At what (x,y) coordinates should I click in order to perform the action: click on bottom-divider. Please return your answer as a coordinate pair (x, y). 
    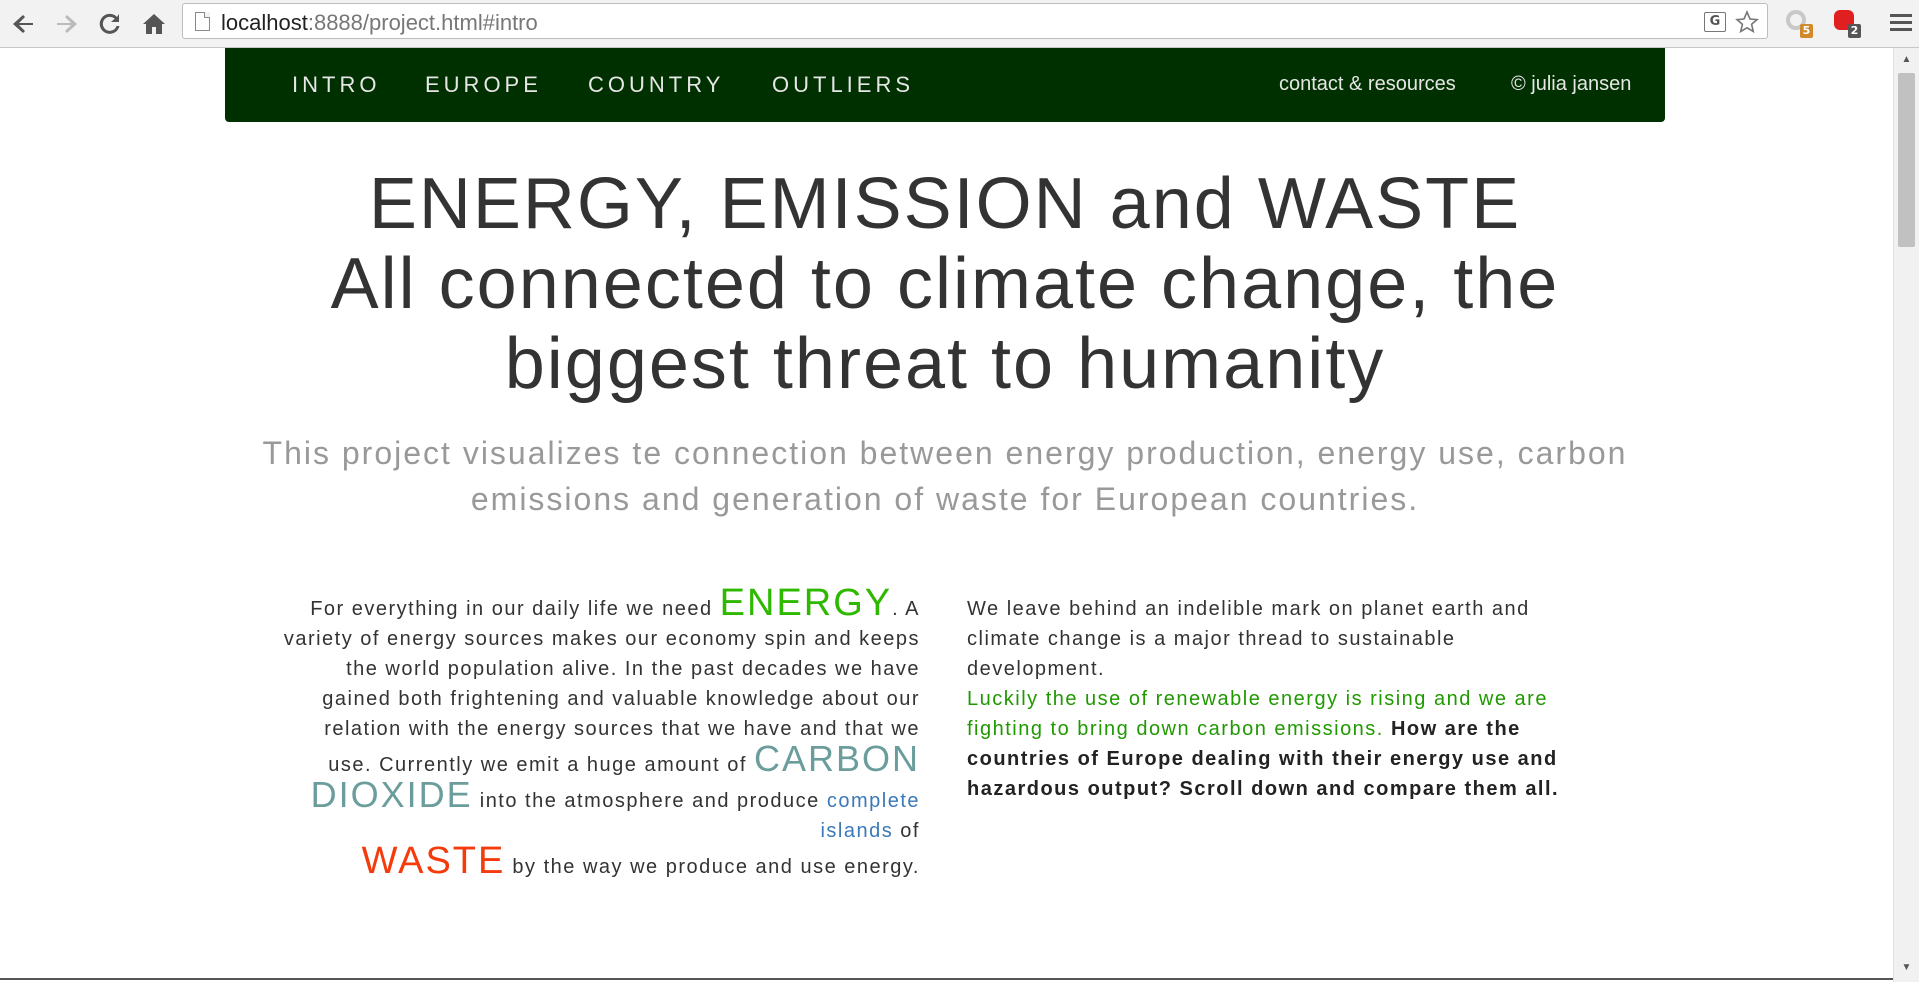
    Looking at the image, I should click on (946, 979).